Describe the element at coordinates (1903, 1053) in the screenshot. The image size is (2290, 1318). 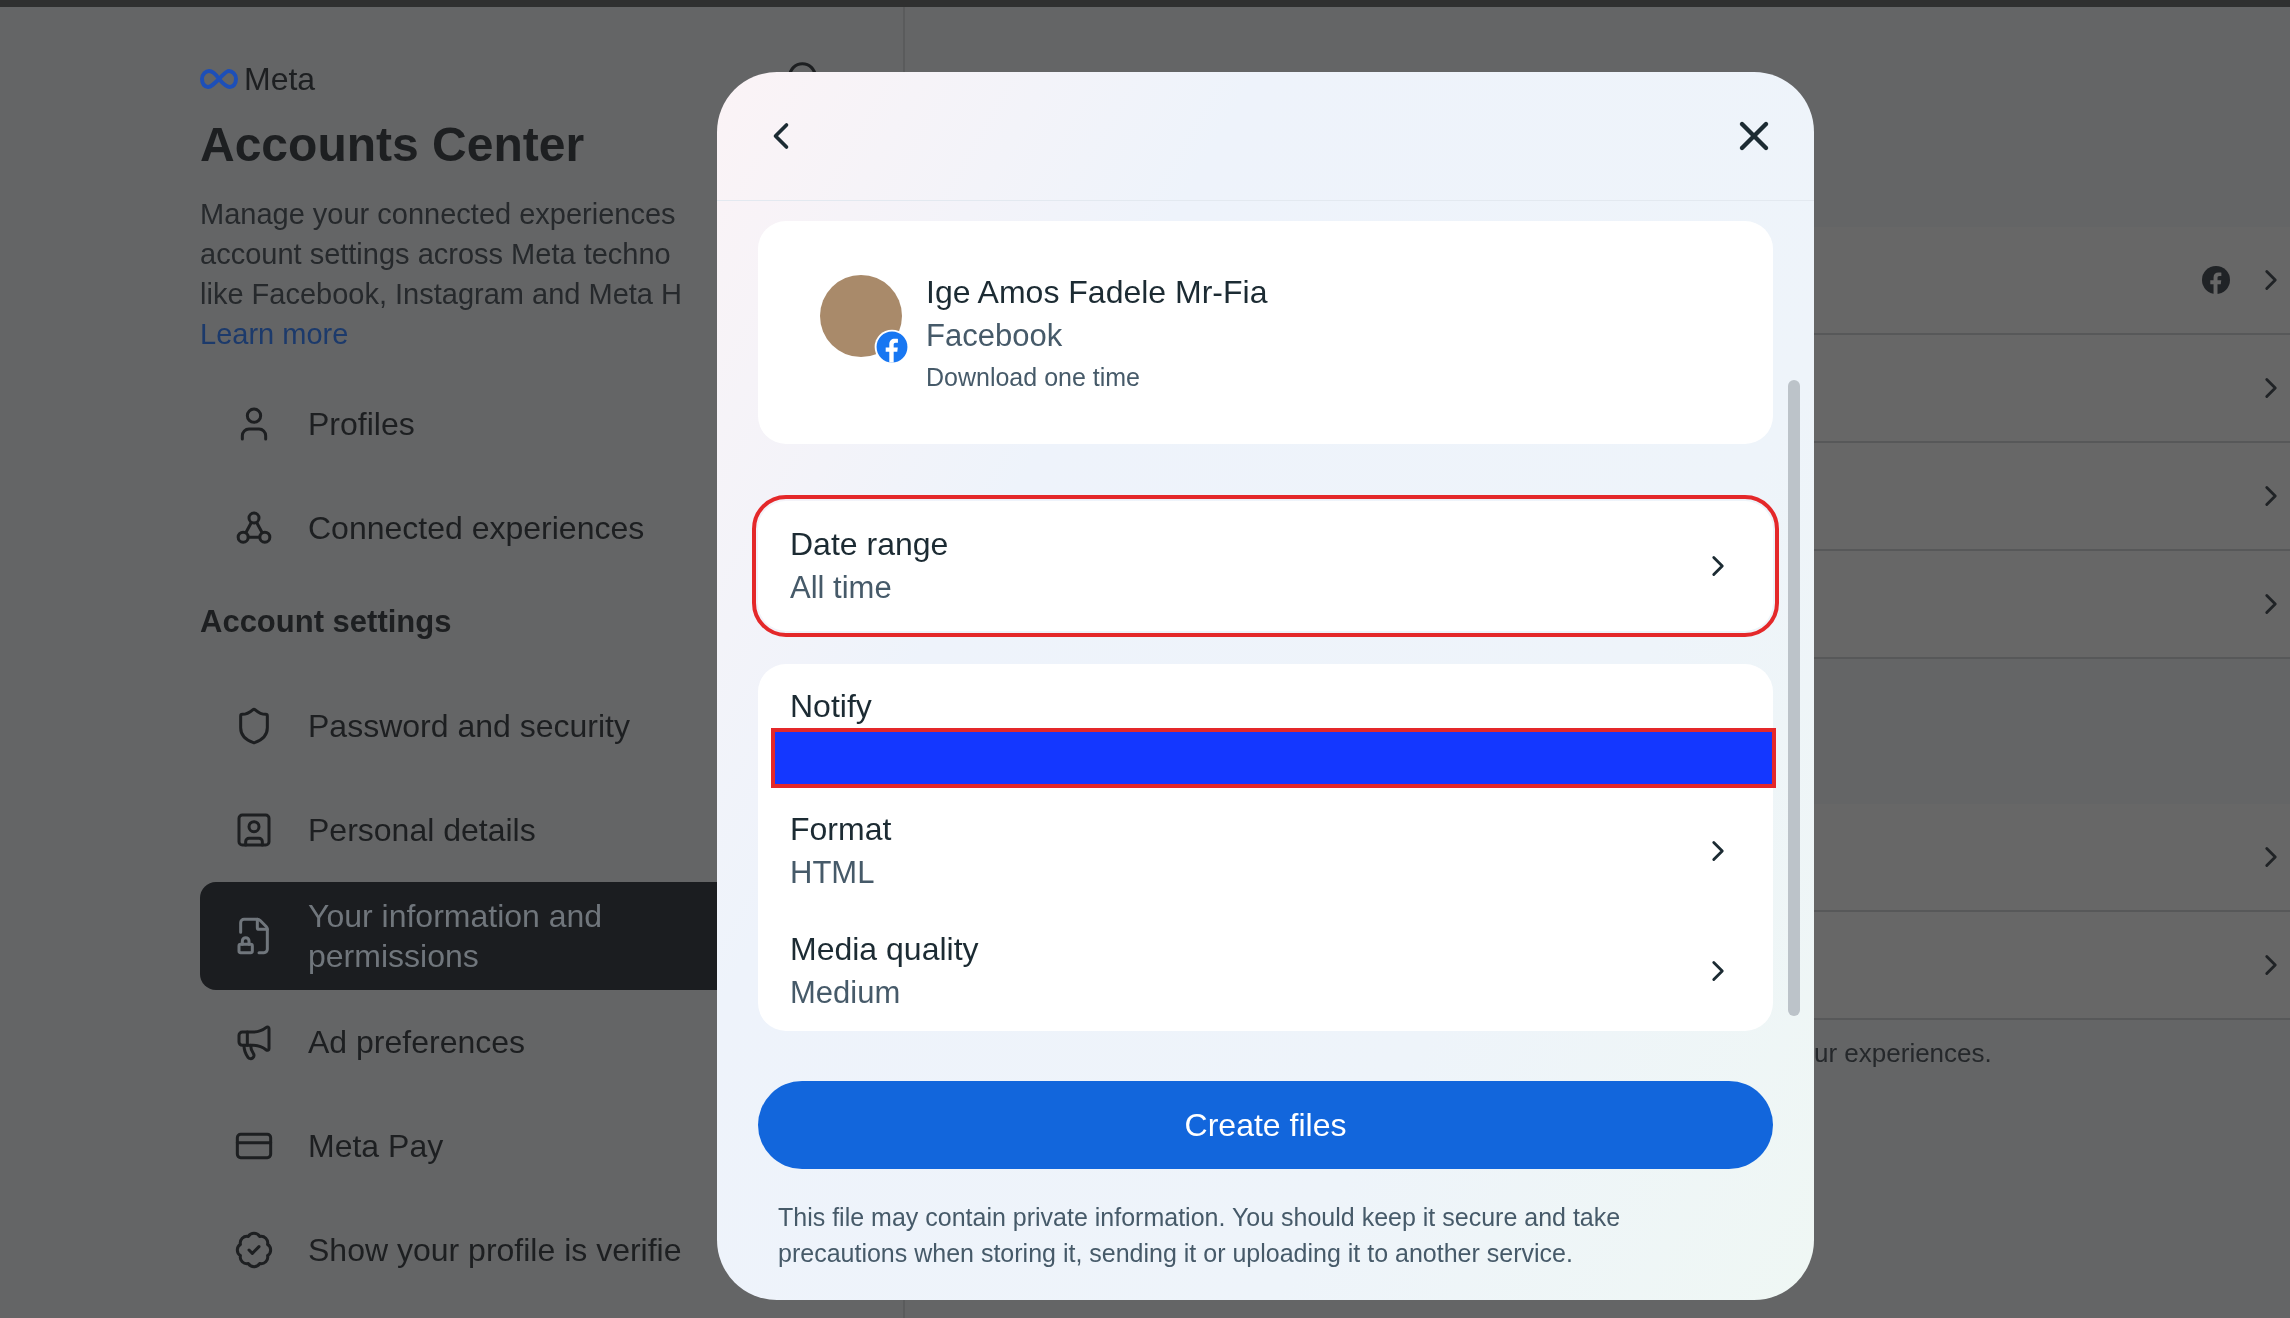
I see `panel-text: ur experiences.` at that location.